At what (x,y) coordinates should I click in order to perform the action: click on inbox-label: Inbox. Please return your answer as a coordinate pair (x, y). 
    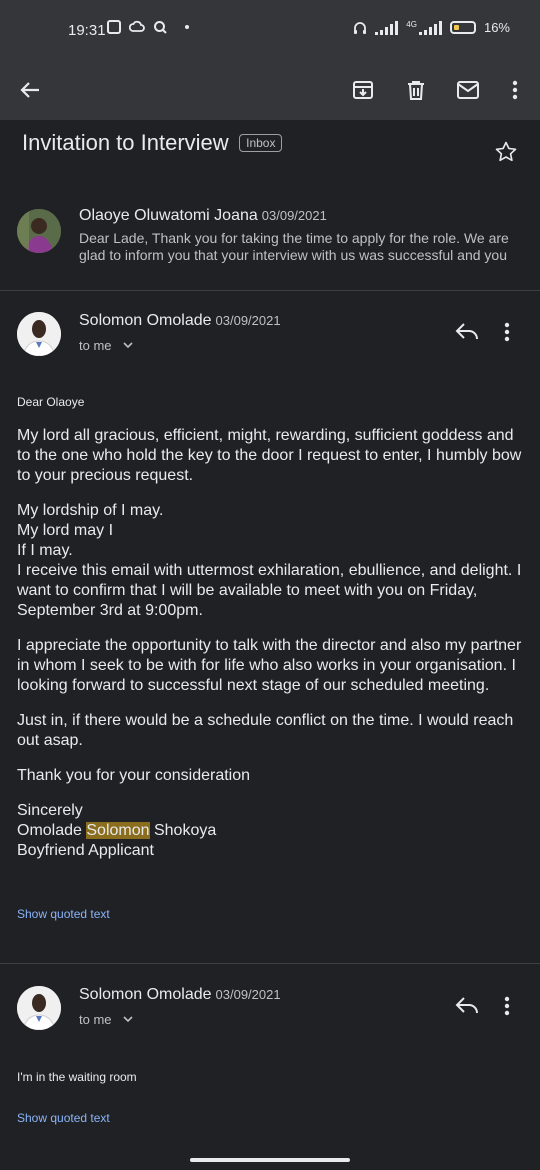
    Looking at the image, I should click on (261, 143).